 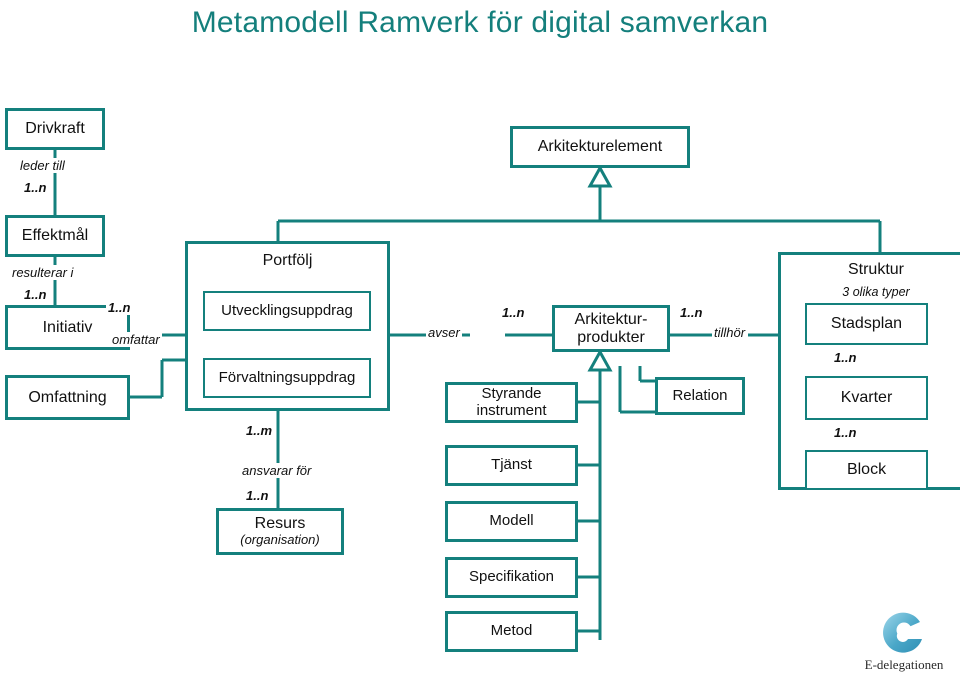 What do you see at coordinates (280, 524) in the screenshot?
I see `box-label: Resurs` at bounding box center [280, 524].